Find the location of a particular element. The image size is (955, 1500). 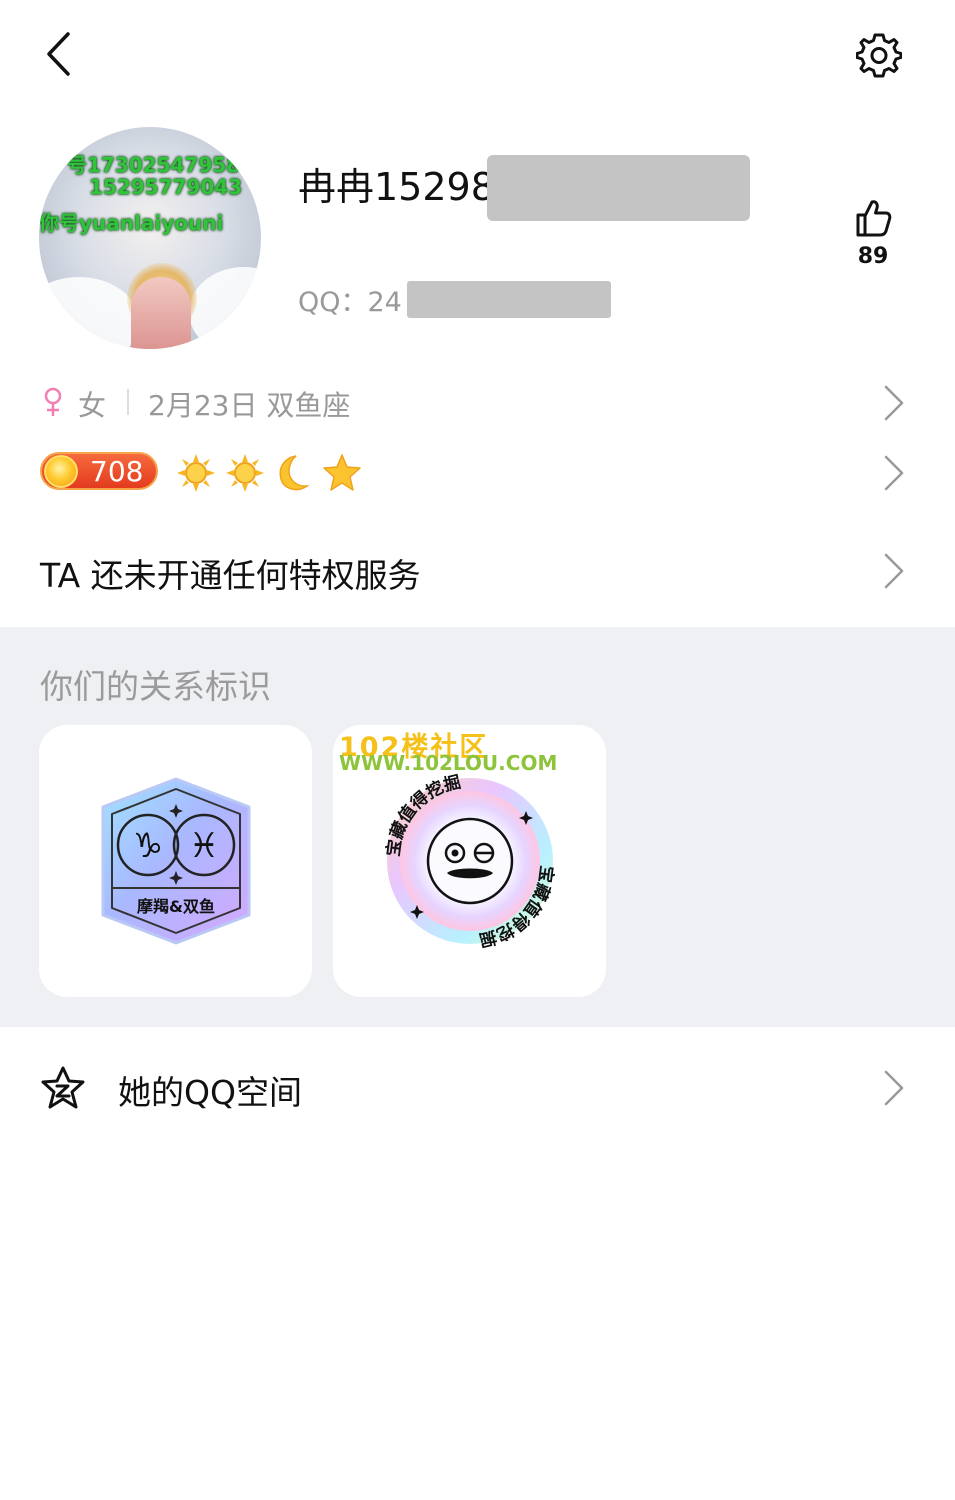

like-button: 89 is located at coordinates (873, 233).